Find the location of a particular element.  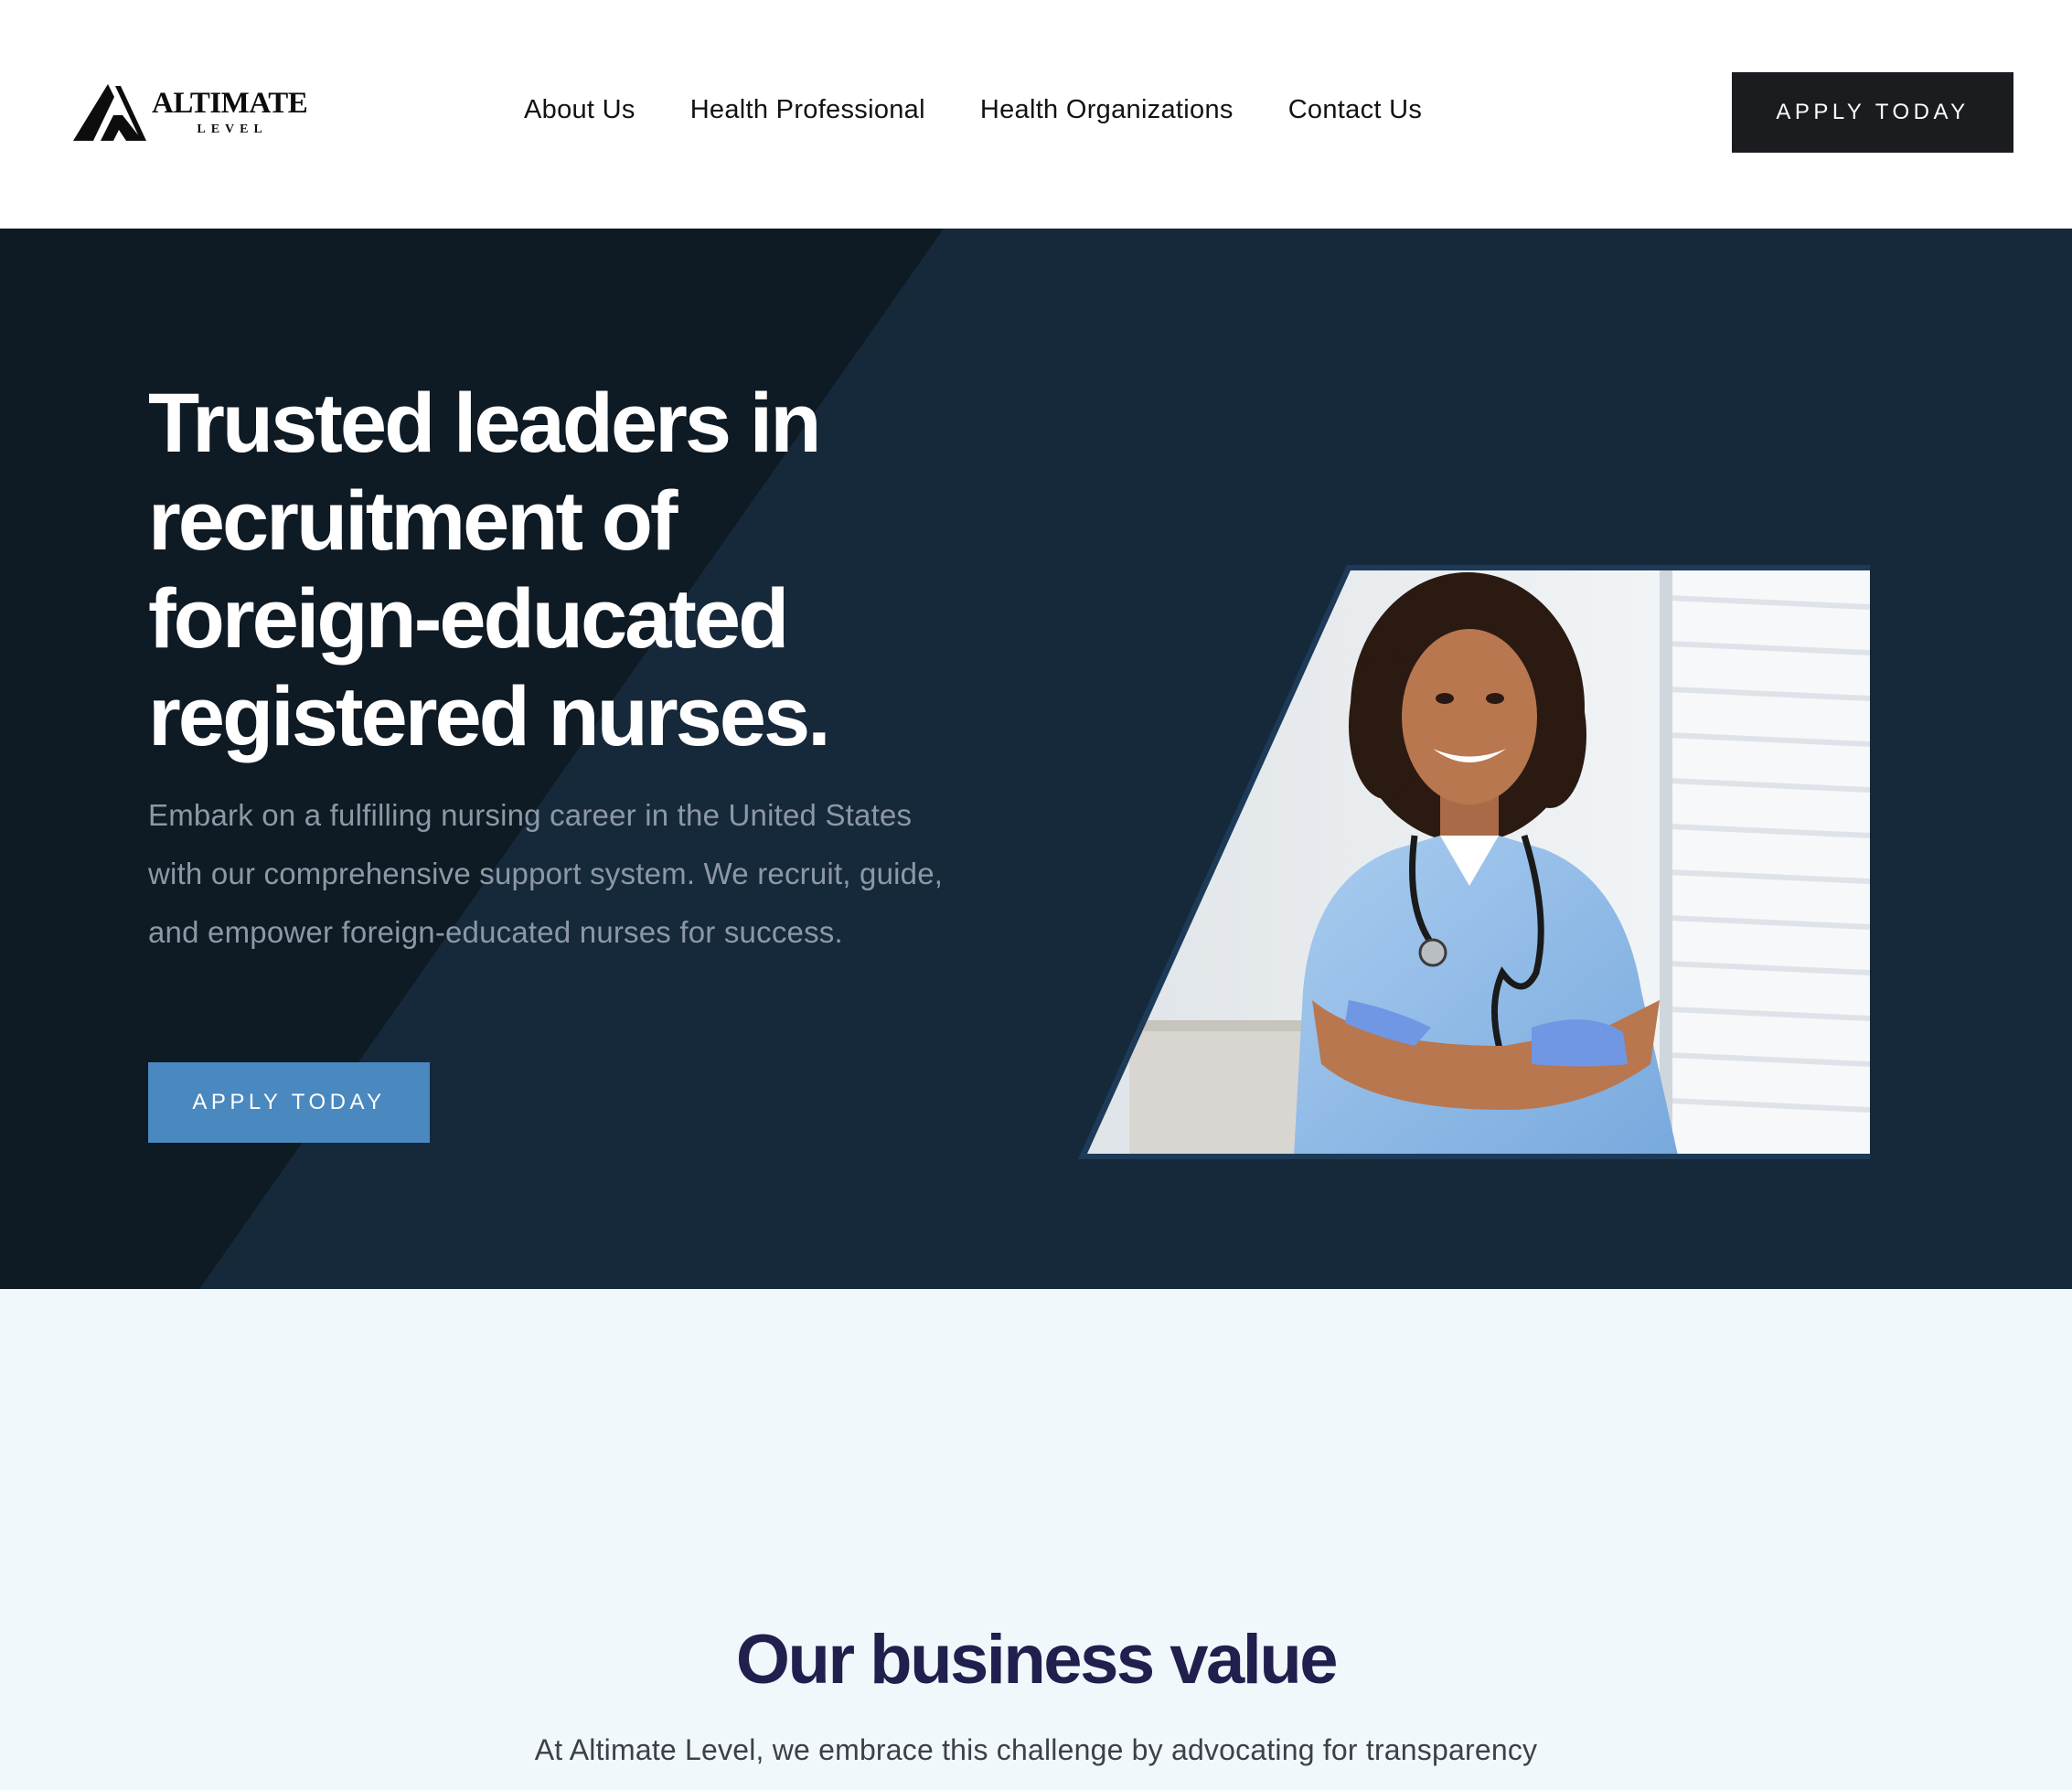

business-value-title: Our business value is located at coordinates (1037, 1660).